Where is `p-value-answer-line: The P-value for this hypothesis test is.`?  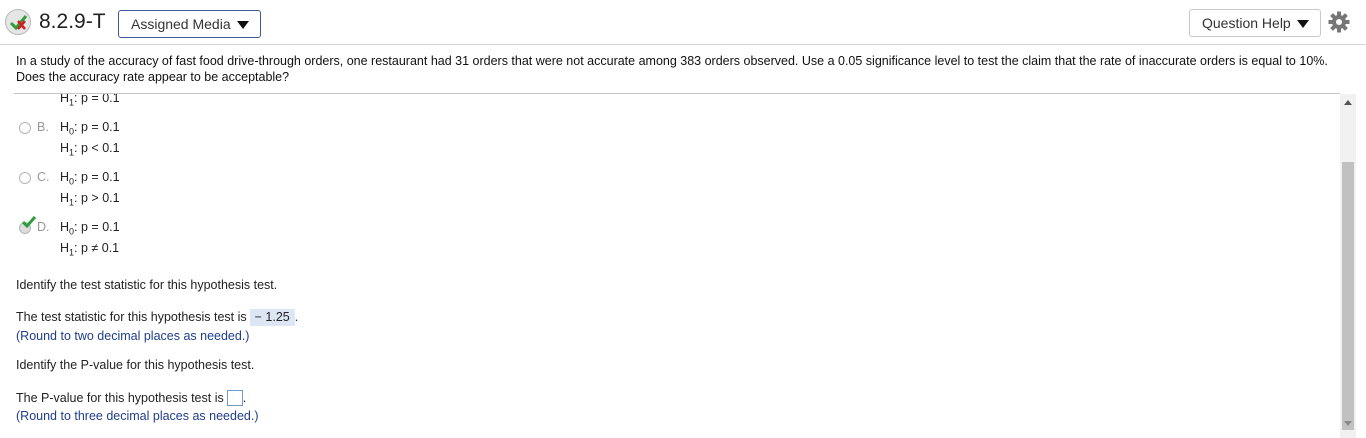 p-value-answer-line: The P-value for this hypothesis test is. is located at coordinates (131, 398).